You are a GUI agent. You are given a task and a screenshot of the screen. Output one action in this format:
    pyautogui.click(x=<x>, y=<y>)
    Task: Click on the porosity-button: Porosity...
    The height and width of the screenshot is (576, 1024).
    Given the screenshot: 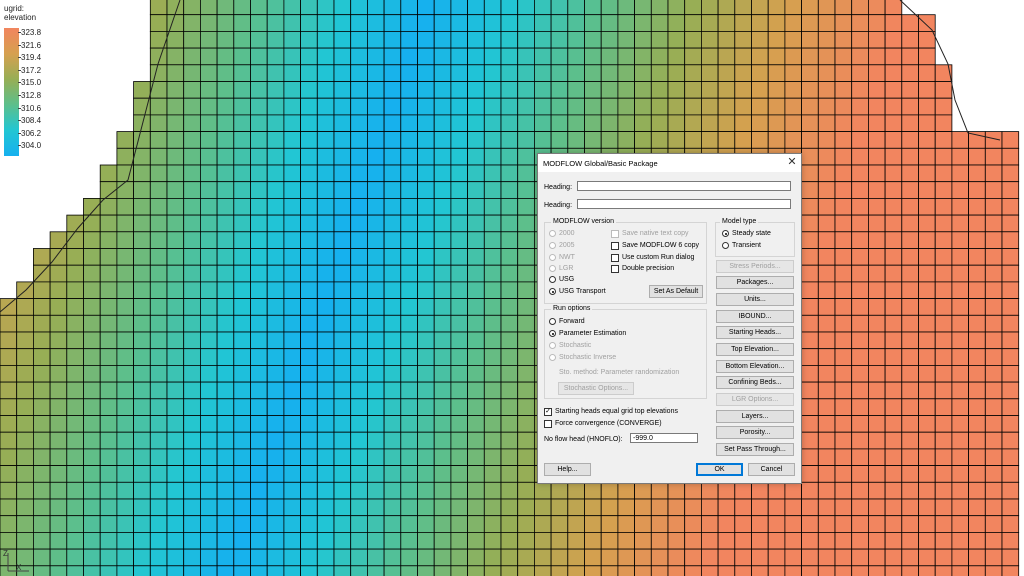 What is the action you would take?
    pyautogui.click(x=755, y=432)
    